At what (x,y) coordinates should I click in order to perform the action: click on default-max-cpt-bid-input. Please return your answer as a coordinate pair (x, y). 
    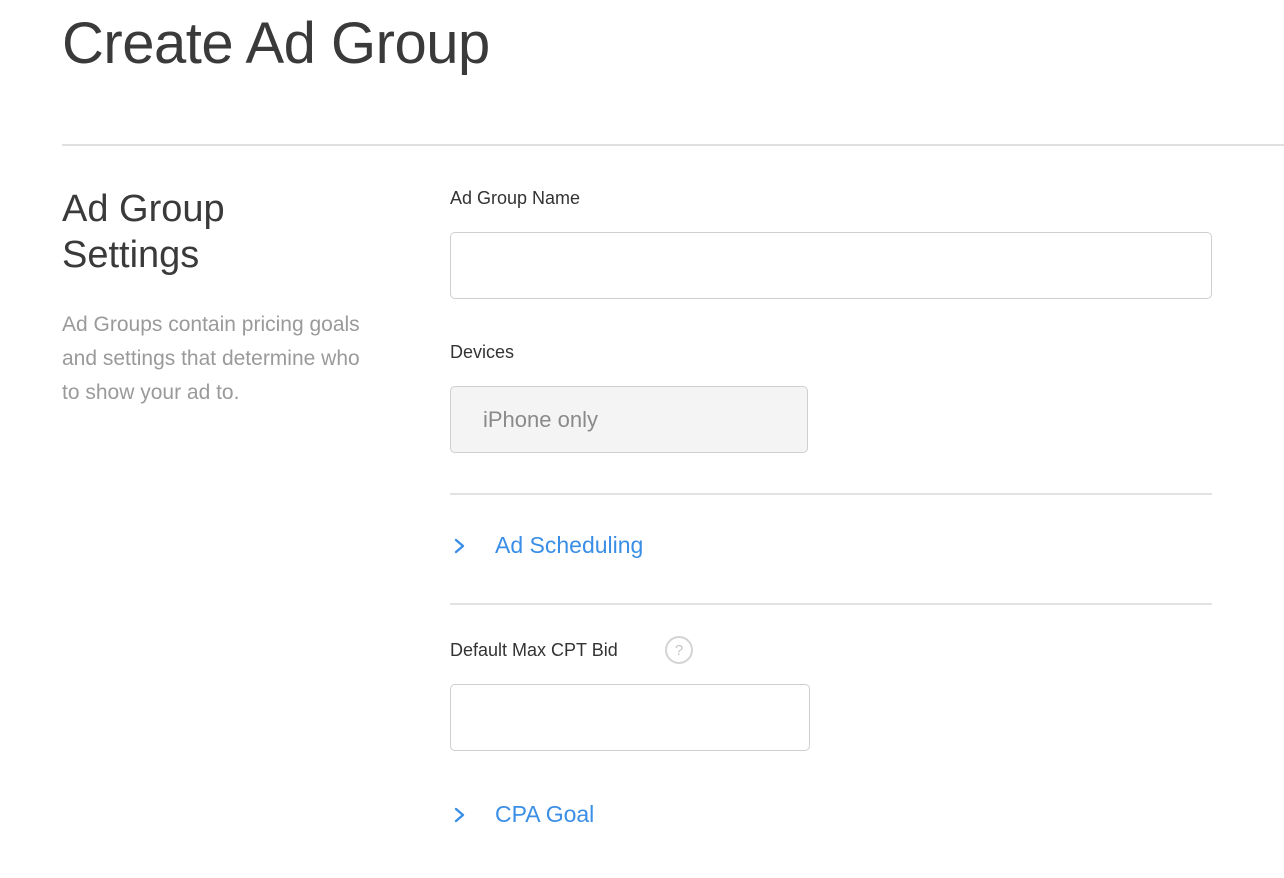
    Looking at the image, I should click on (630, 717).